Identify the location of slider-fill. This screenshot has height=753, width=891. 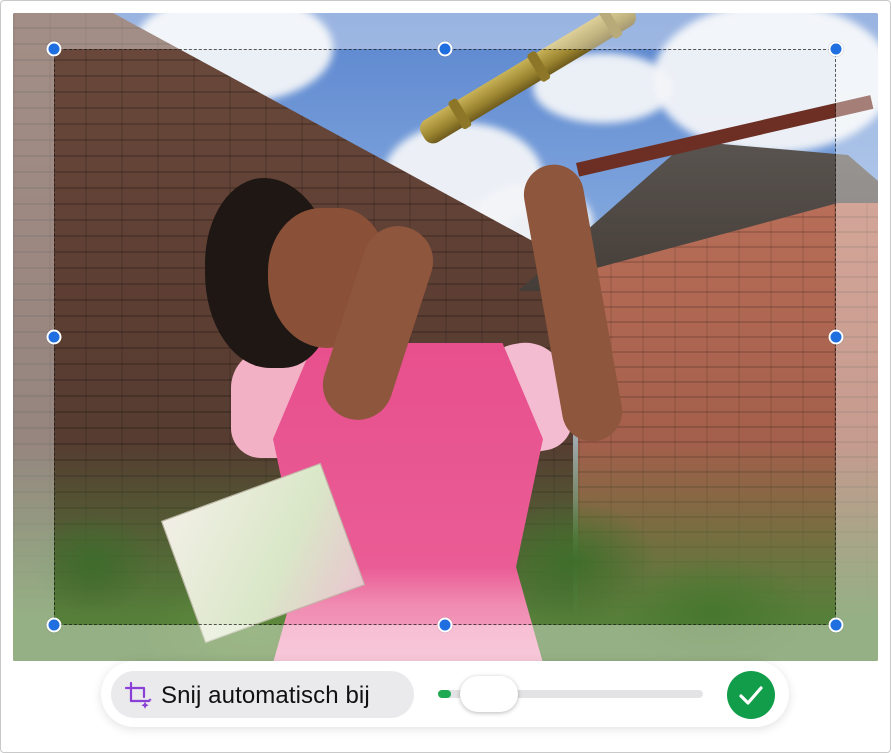
(445, 694).